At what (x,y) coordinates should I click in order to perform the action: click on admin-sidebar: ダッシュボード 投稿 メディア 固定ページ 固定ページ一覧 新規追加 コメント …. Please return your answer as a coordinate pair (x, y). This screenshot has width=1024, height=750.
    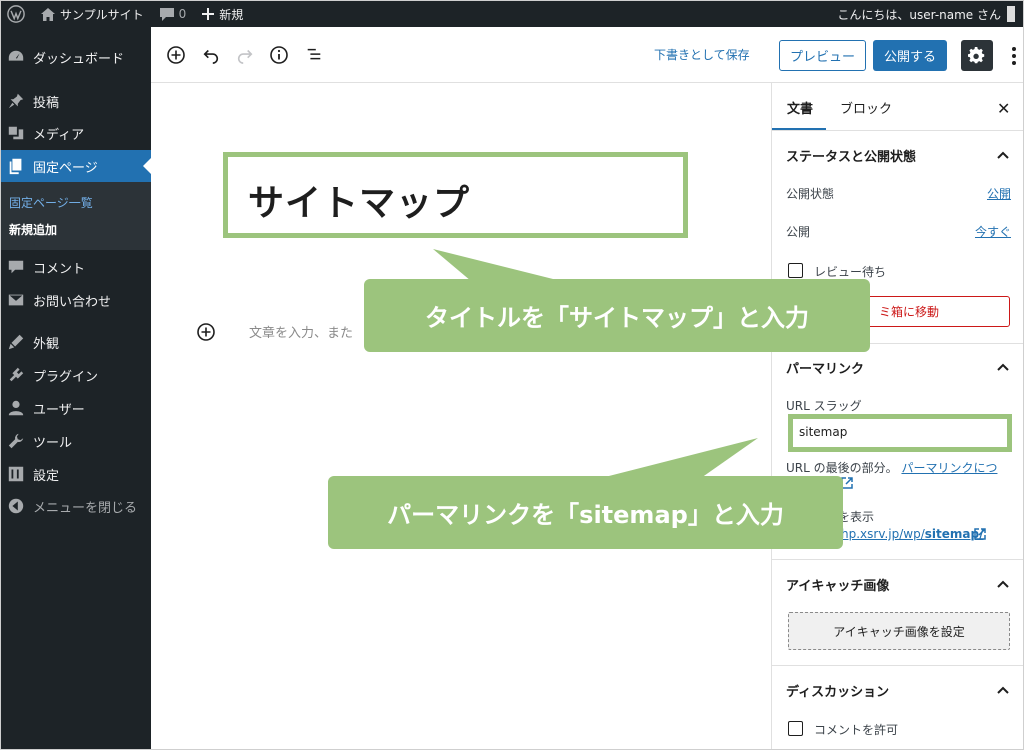
    Looking at the image, I should click on (76, 388).